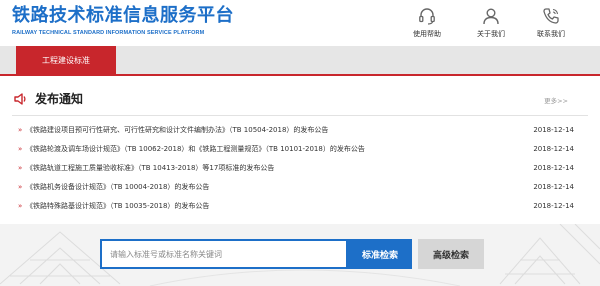 This screenshot has width=600, height=286. Describe the element at coordinates (556, 100) in the screenshot. I see `more-link: 更多>>` at that location.